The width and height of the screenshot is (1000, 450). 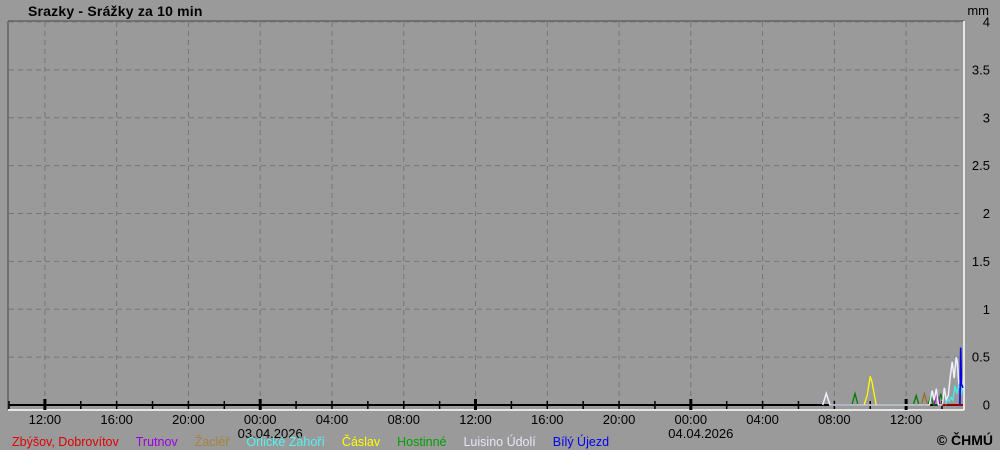 I want to click on legend-item: Orlické Záhoří, so click(x=285, y=442).